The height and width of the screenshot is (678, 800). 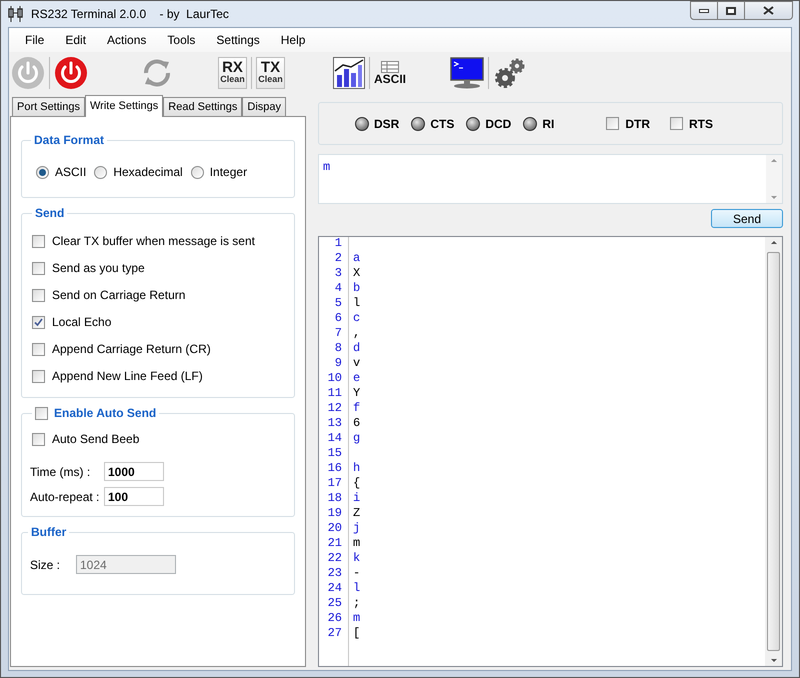 What do you see at coordinates (442, 124) in the screenshot?
I see `led-label: CTS` at bounding box center [442, 124].